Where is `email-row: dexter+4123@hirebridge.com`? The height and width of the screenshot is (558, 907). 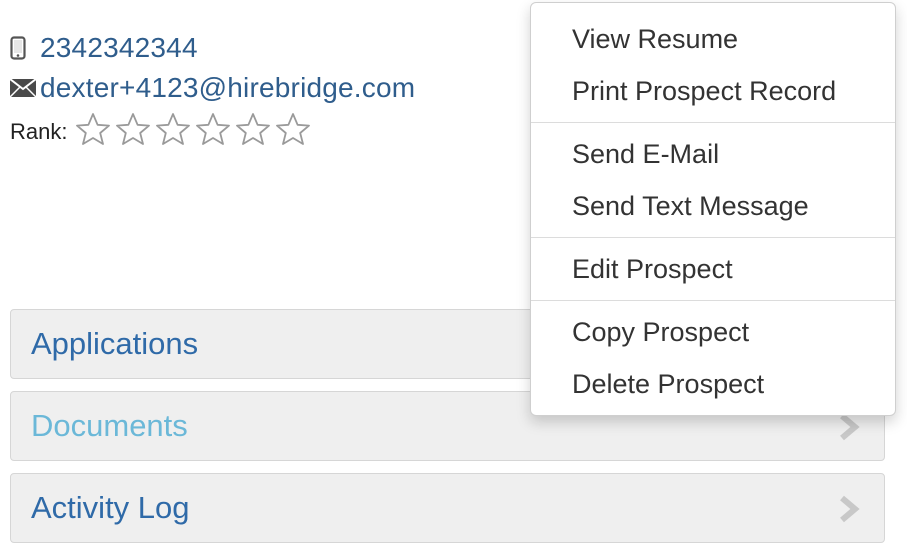 email-row: dexter+4123@hirebridge.com is located at coordinates (212, 88).